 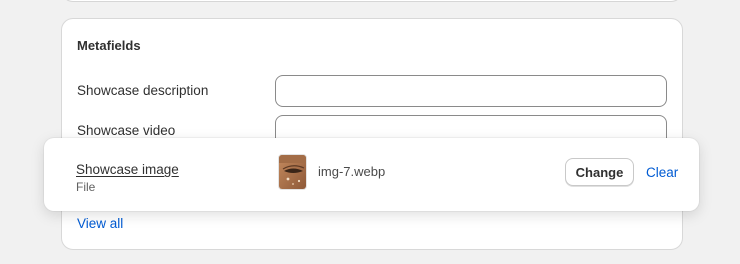 What do you see at coordinates (86, 187) in the screenshot?
I see `showcase-image-type: File` at bounding box center [86, 187].